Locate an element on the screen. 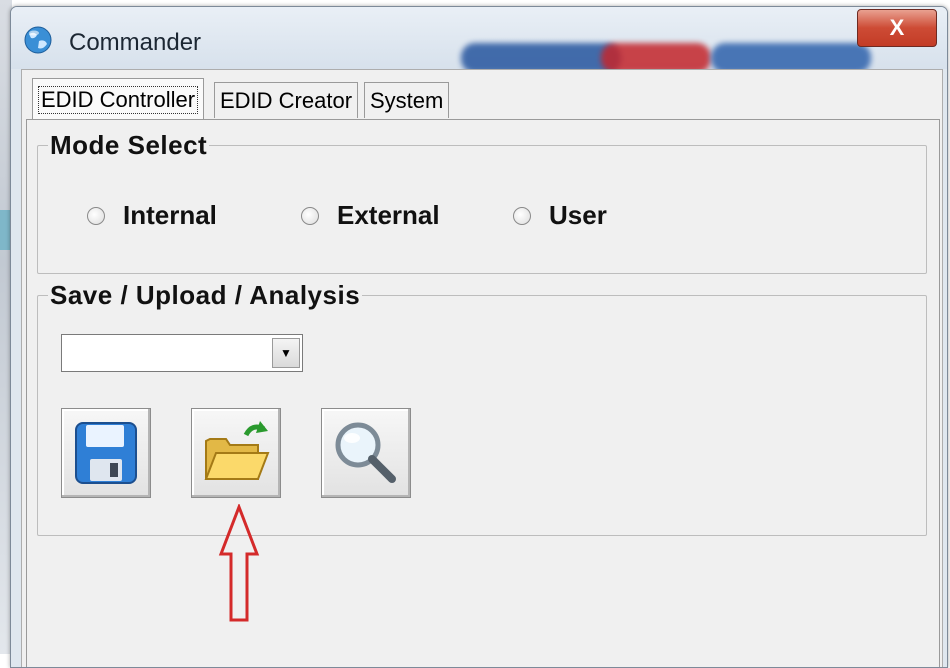 The width and height of the screenshot is (950, 668). radio-external: External is located at coordinates (370, 215).